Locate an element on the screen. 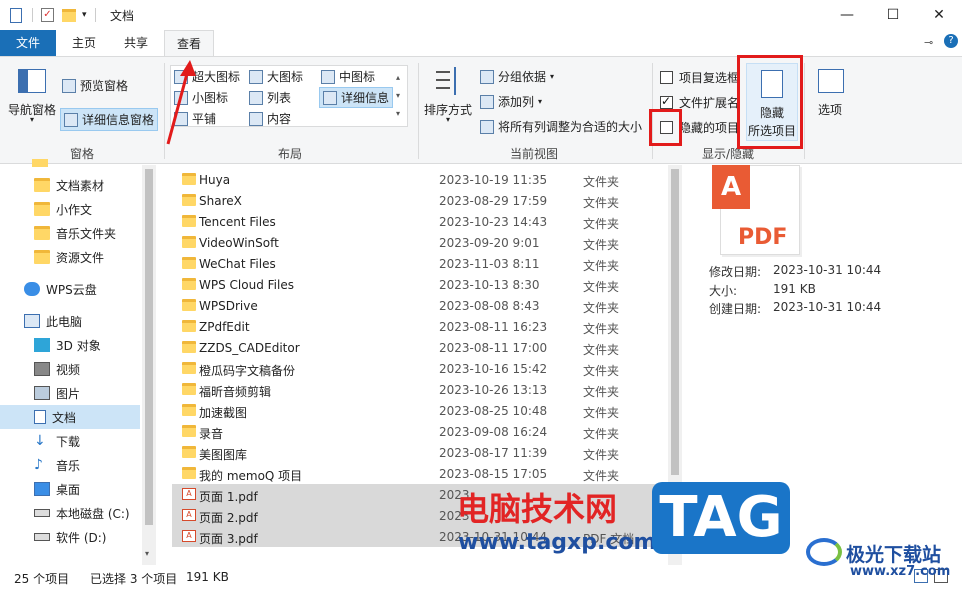 The width and height of the screenshot is (962, 589). nav-item-label: 下载 is located at coordinates (68, 441).